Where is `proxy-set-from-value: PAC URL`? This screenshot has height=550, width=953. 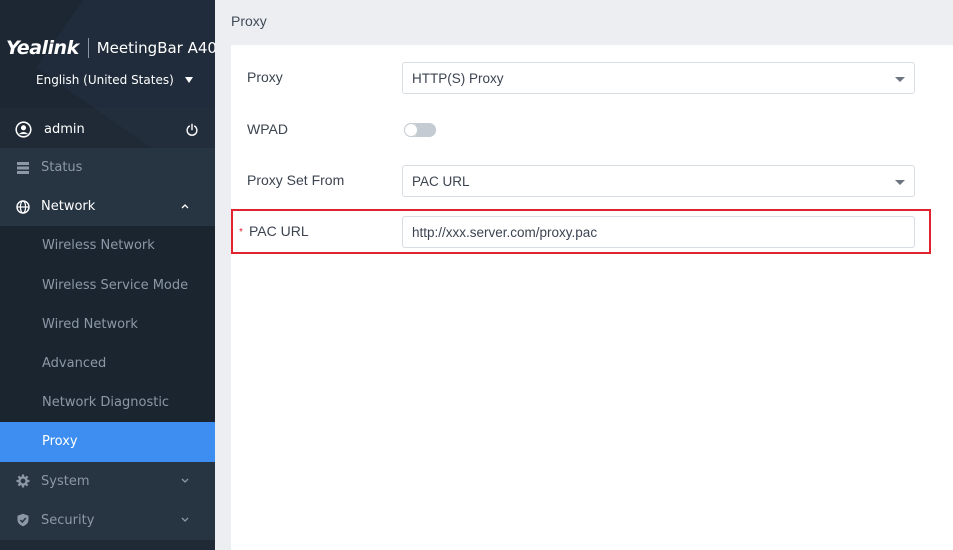 proxy-set-from-value: PAC URL is located at coordinates (441, 181).